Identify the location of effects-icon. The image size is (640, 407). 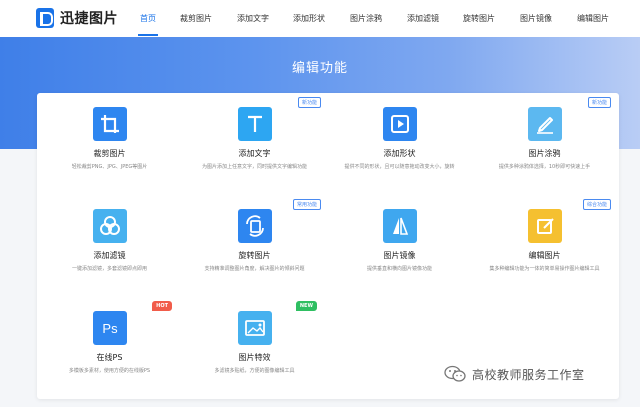
(254, 328).